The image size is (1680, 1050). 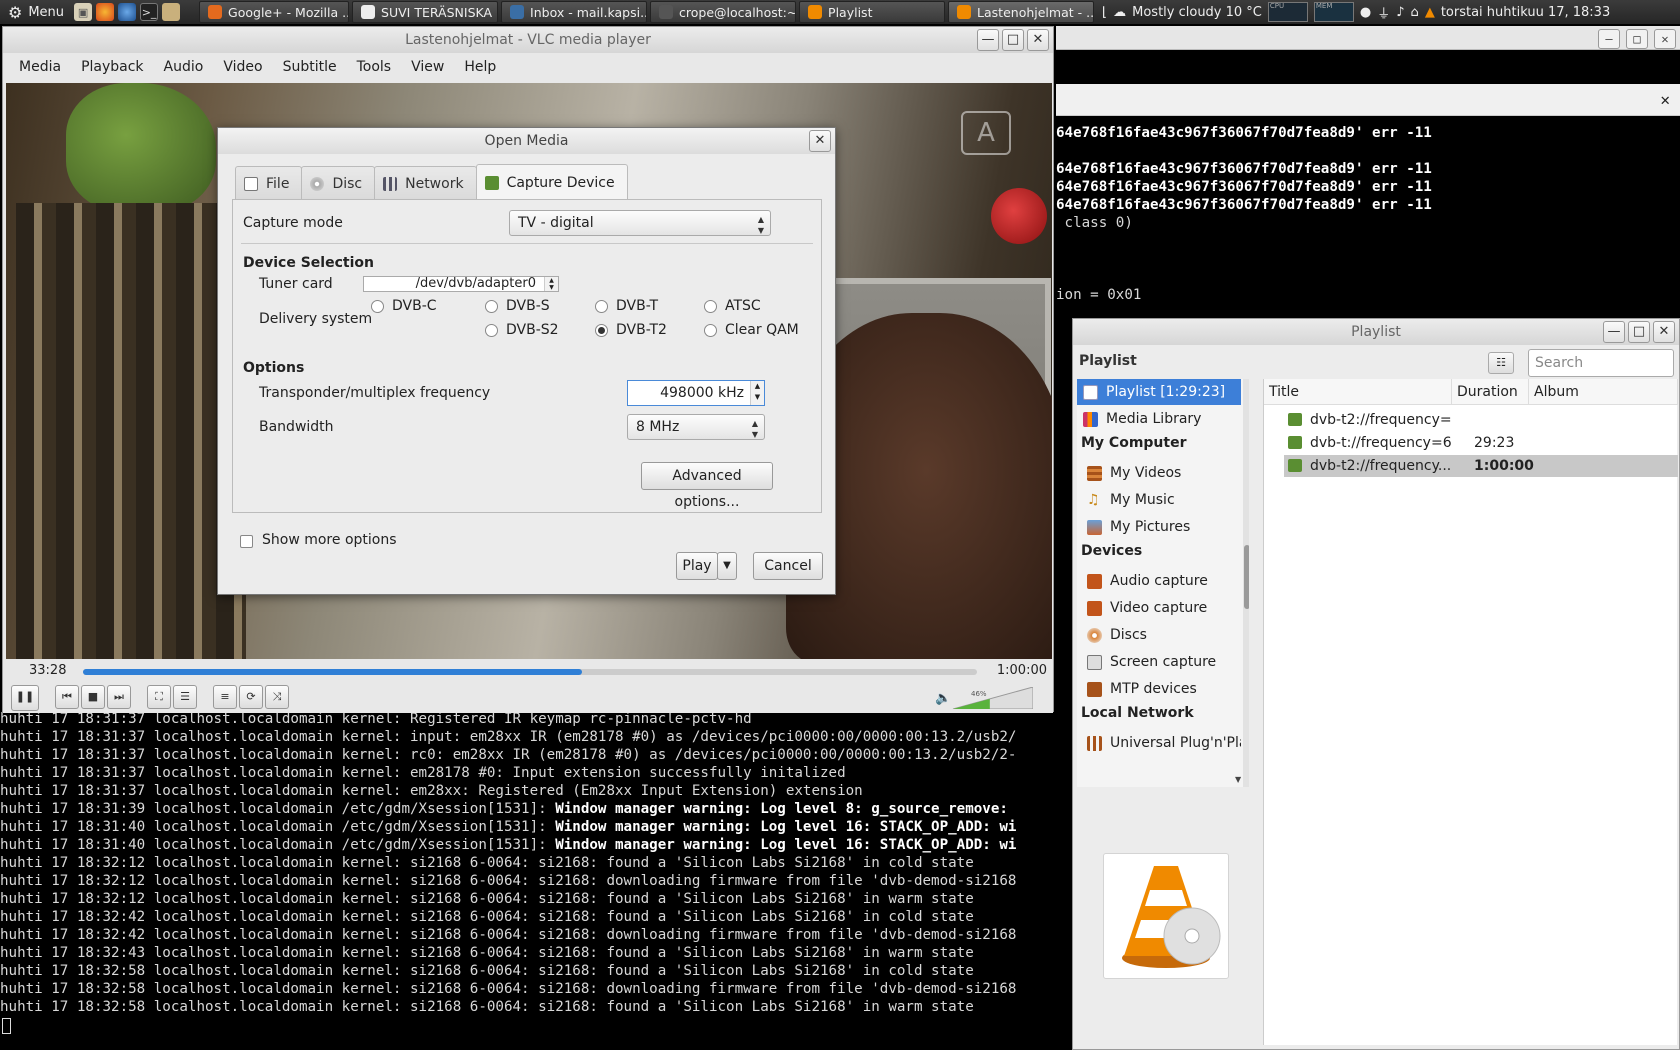 What do you see at coordinates (1159, 689) in the screenshot?
I see `sidebar-item-mtp-devices: MTP devices` at bounding box center [1159, 689].